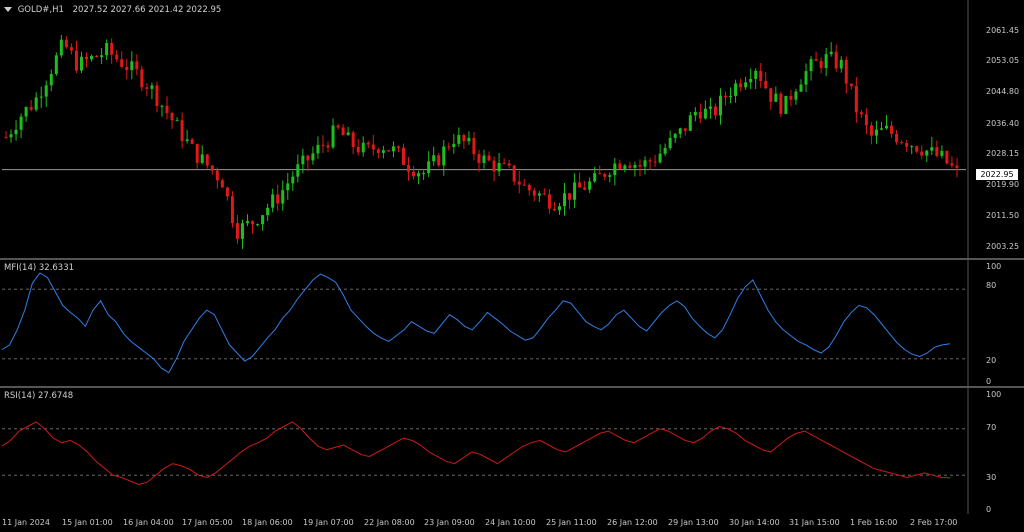 The image size is (1024, 532). What do you see at coordinates (989, 381) in the screenshot?
I see `mfi-level-0: 0` at bounding box center [989, 381].